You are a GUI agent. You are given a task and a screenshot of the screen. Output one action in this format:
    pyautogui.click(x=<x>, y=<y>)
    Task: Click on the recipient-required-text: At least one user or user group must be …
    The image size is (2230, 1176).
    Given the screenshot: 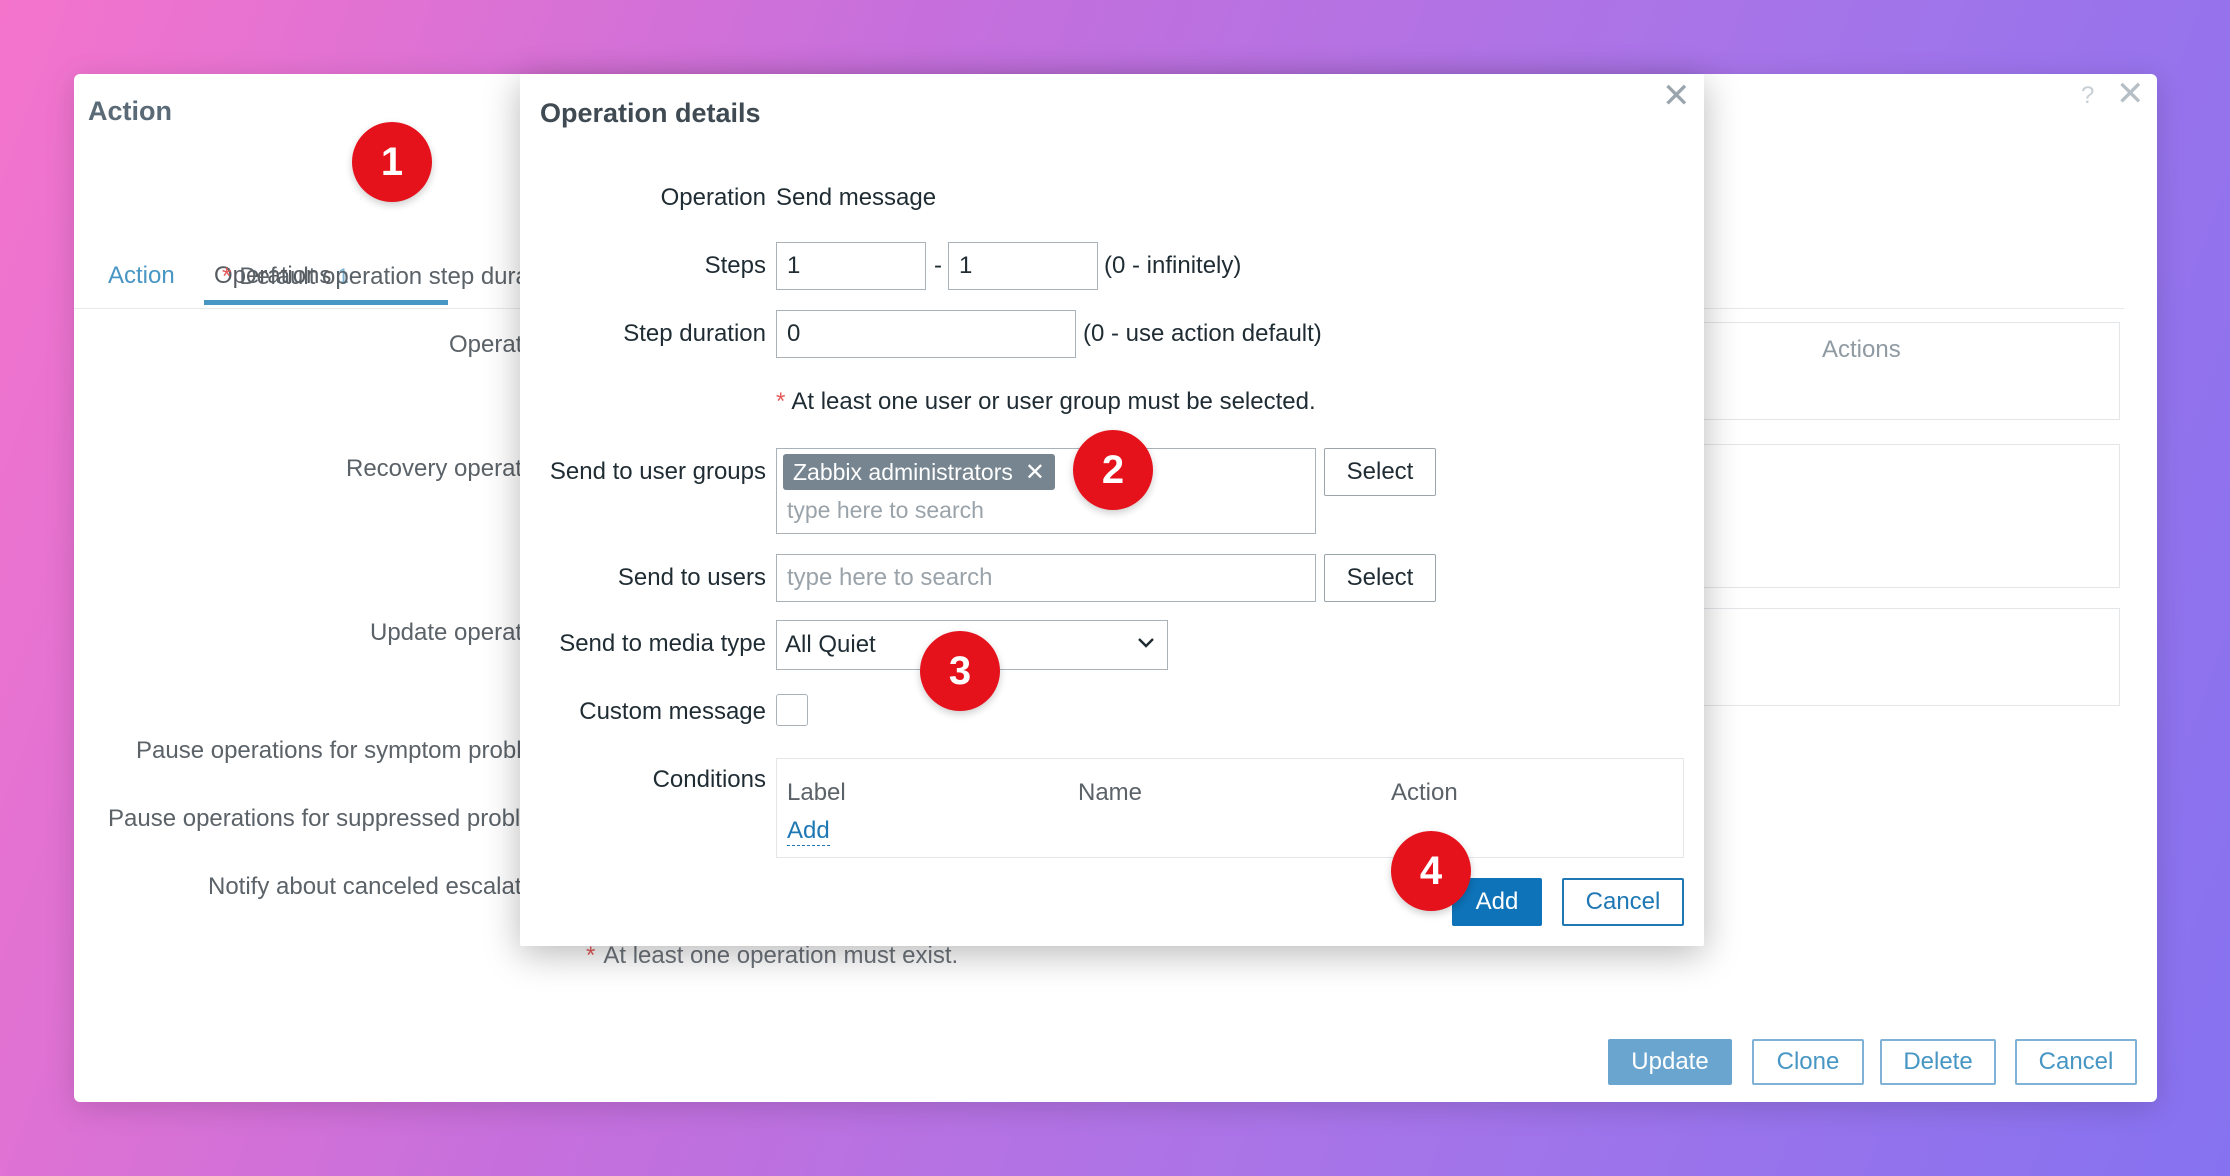 What is the action you would take?
    pyautogui.click(x=1053, y=401)
    